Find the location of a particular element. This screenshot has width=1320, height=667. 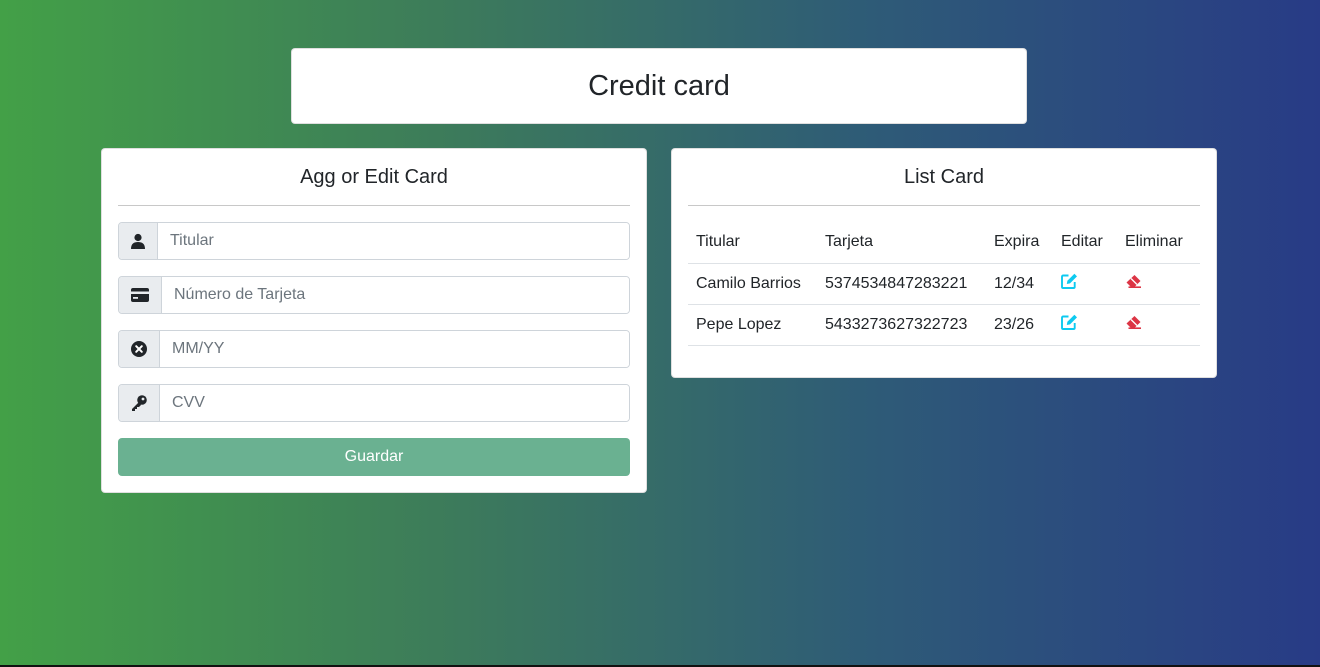

times-circle-icon is located at coordinates (139, 349).